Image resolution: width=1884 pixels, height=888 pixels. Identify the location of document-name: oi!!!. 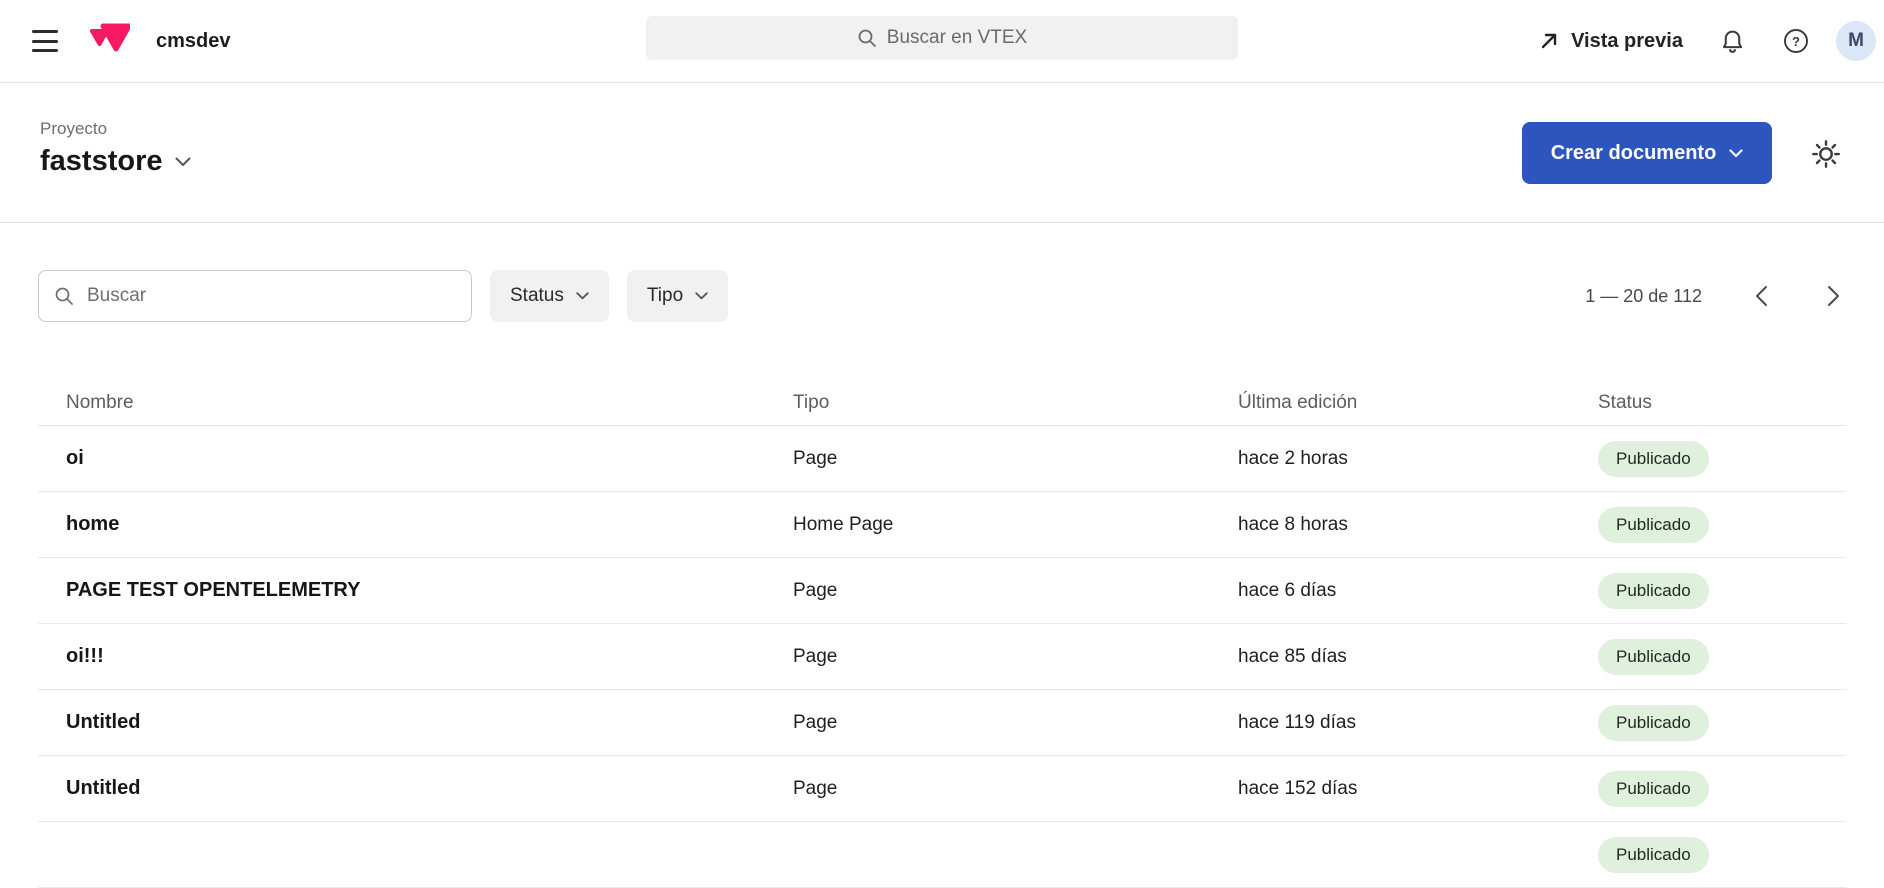
(85, 656).